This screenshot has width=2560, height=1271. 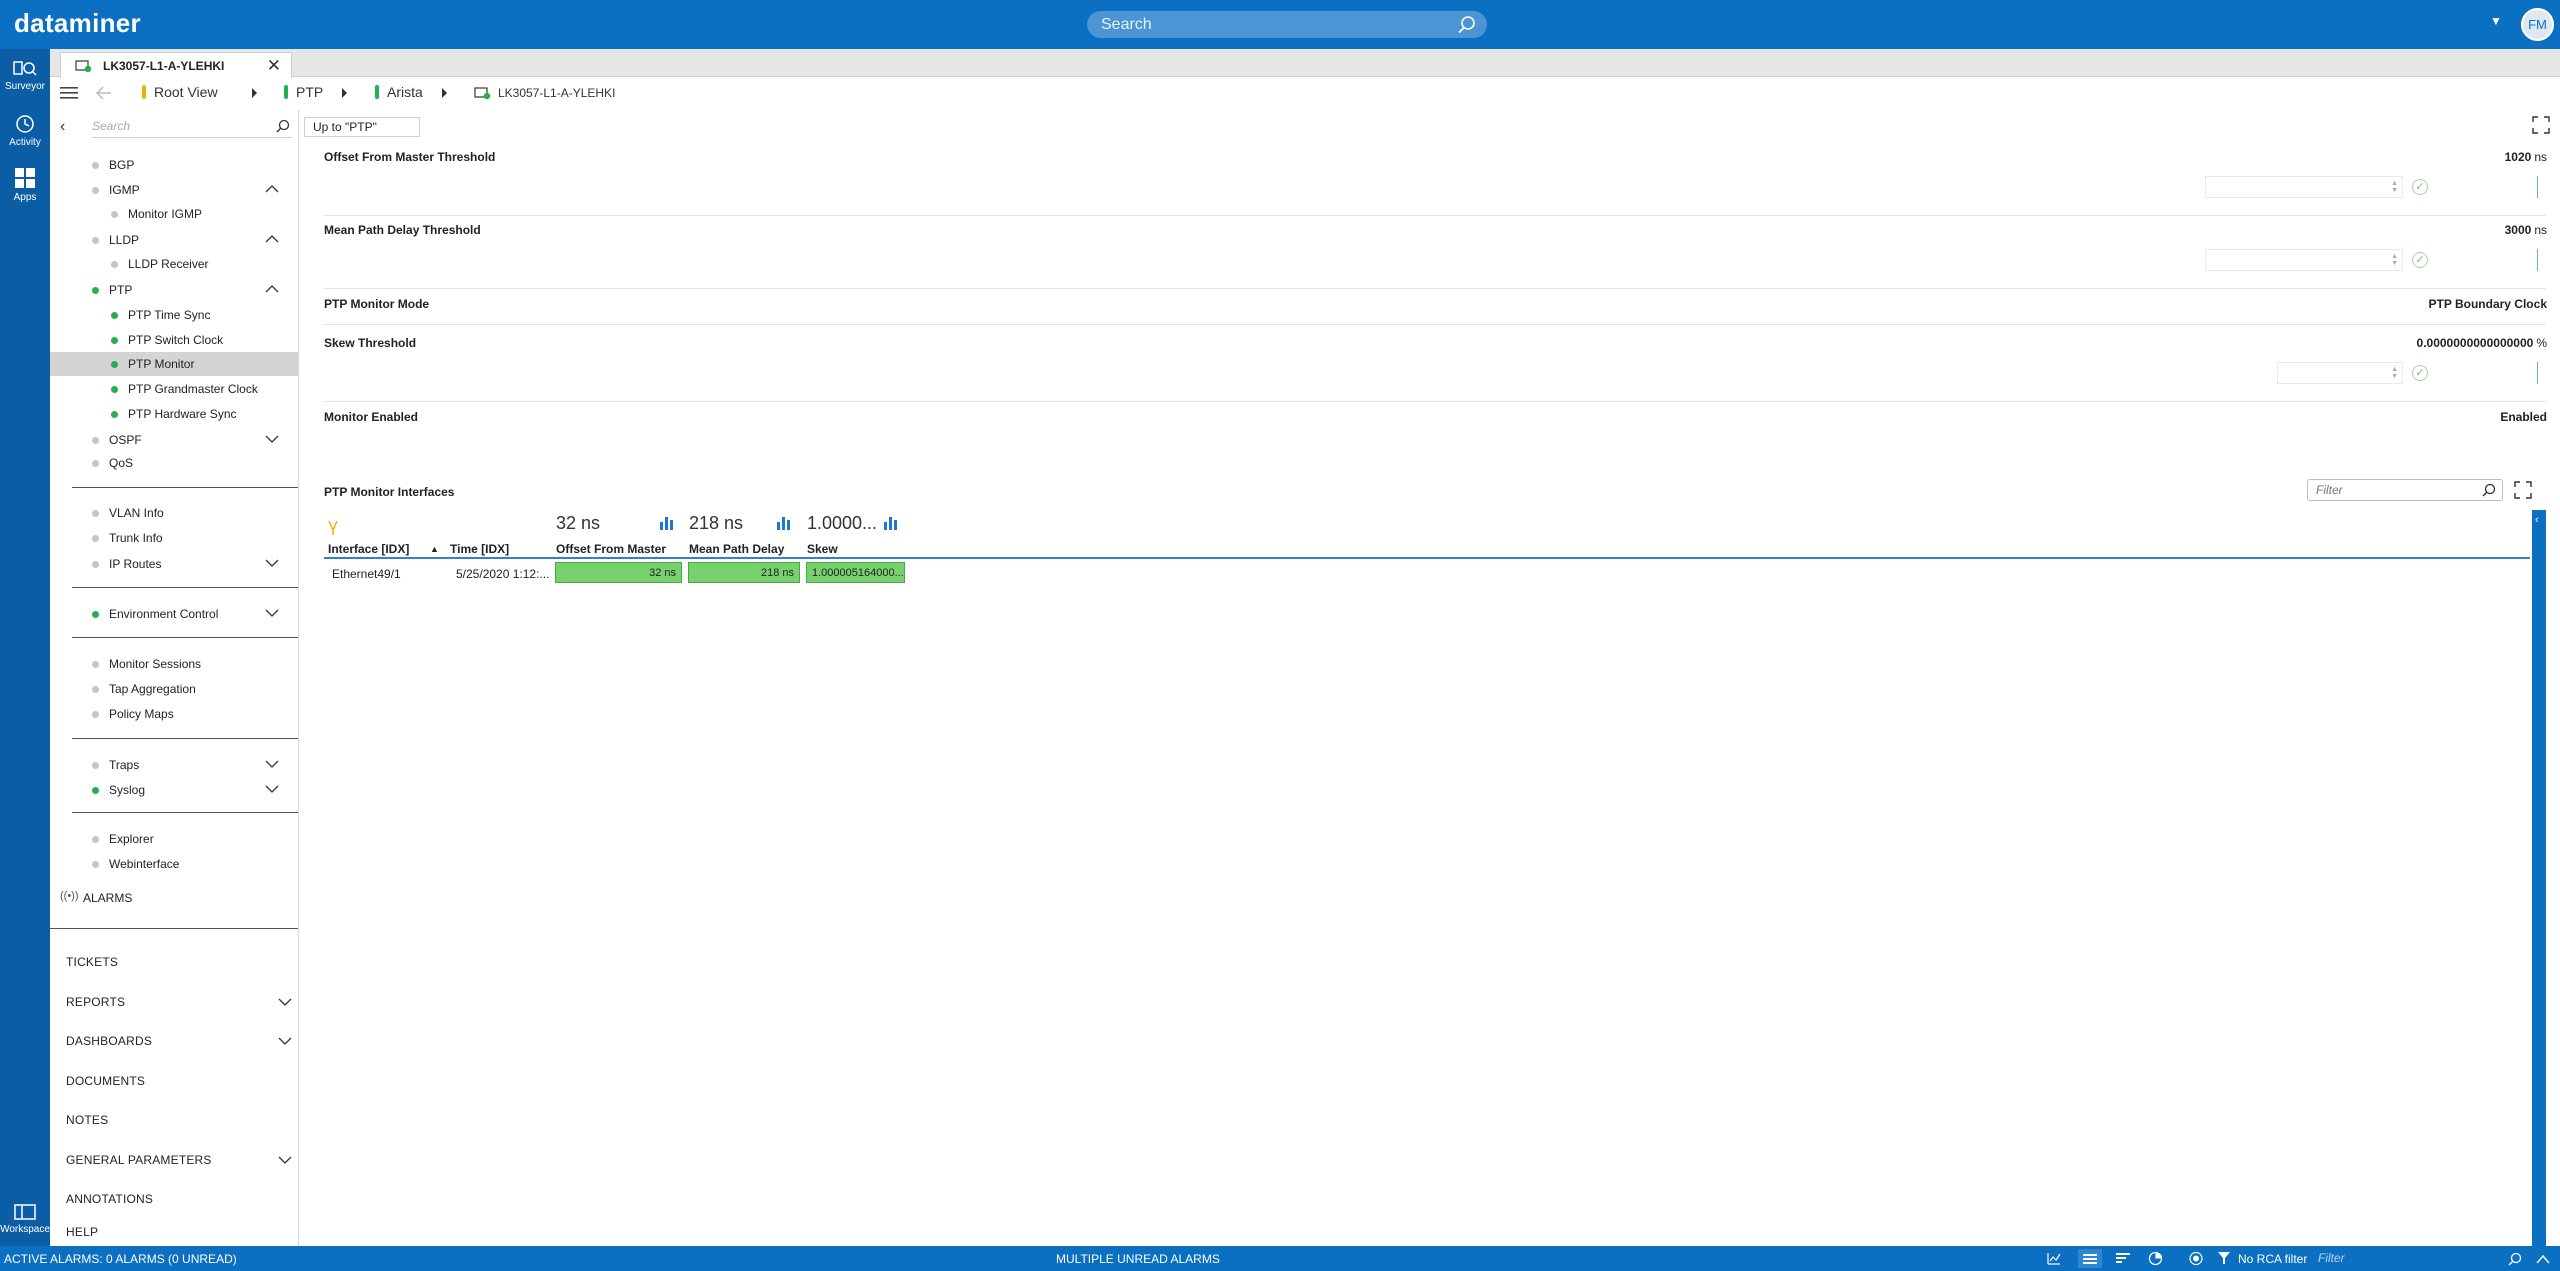 I want to click on collapse-arrow-icon: ‹, so click(x=62, y=127).